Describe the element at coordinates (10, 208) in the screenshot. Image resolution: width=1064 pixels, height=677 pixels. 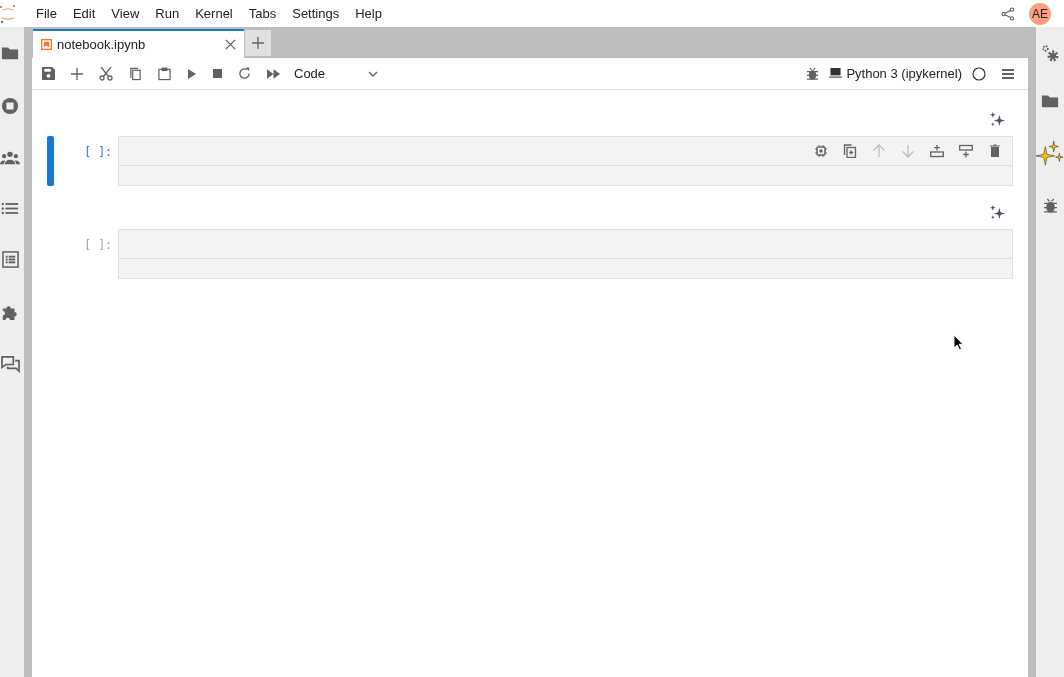
I see `list-icon` at that location.